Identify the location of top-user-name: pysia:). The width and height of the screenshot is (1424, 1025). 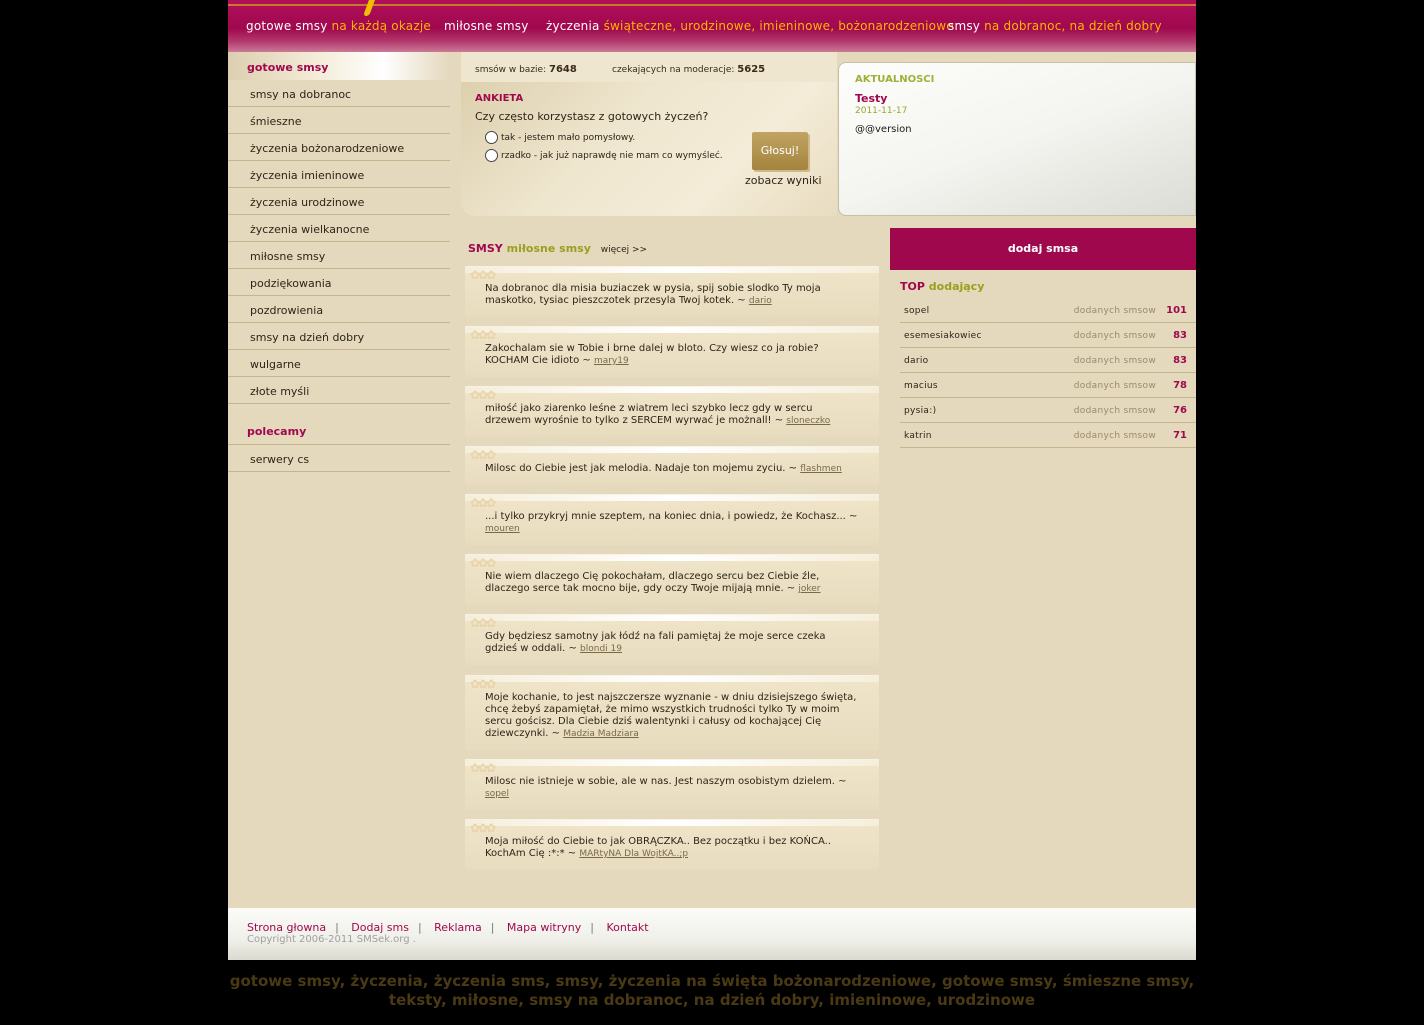
(920, 411).